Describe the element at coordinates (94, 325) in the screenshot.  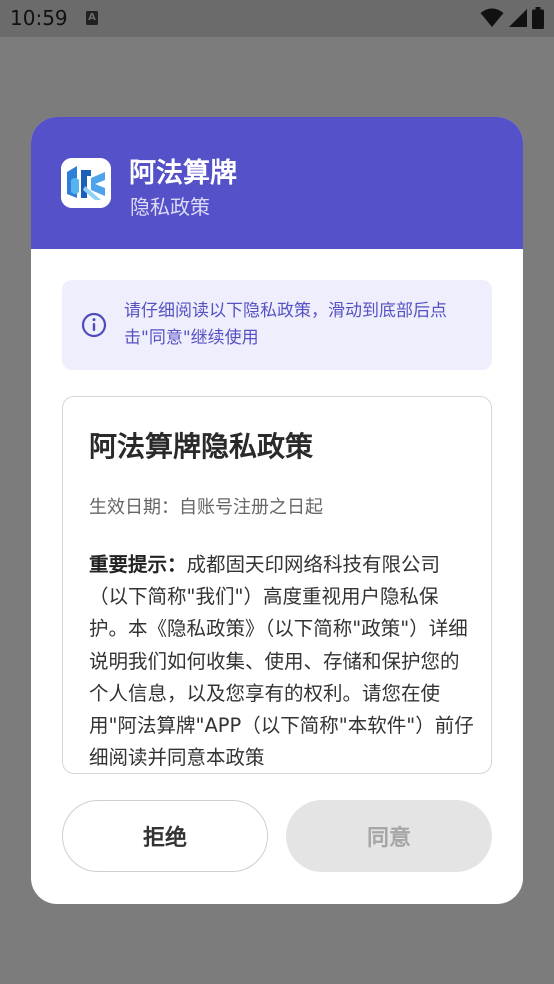
I see `info-icon` at that location.